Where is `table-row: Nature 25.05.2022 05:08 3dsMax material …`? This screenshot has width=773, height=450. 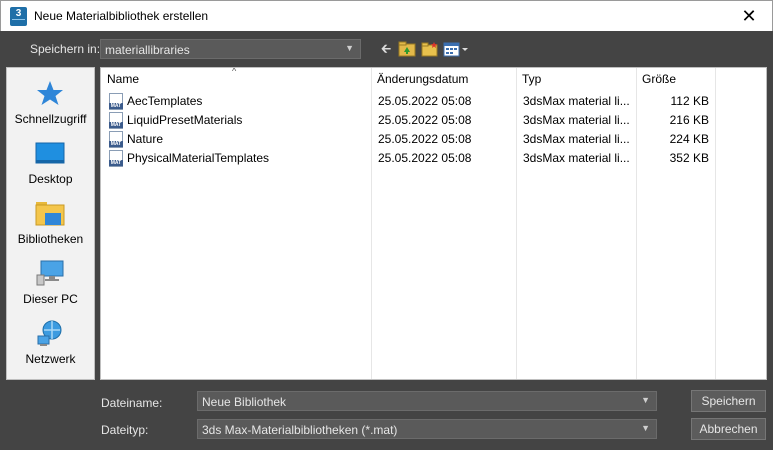
table-row: Nature 25.05.2022 05:08 3dsMax material … is located at coordinates (408, 139).